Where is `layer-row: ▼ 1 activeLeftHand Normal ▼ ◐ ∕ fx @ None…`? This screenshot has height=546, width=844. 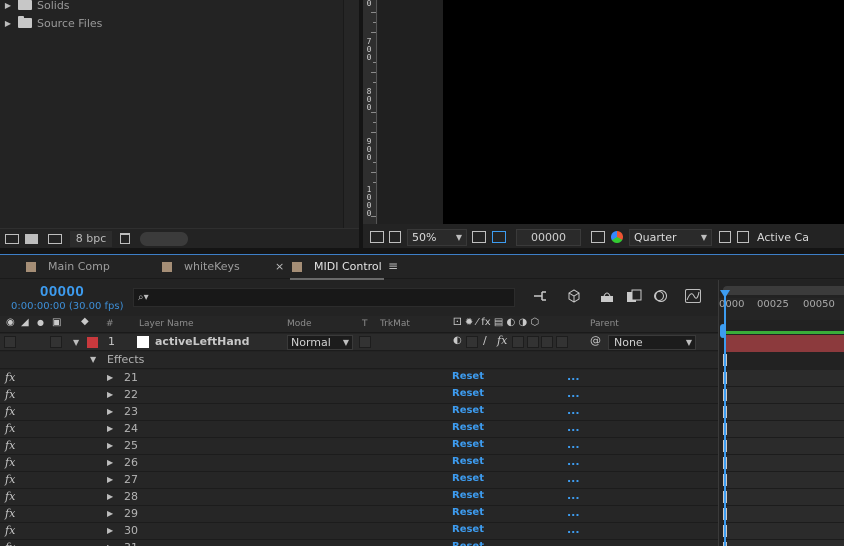 layer-row: ▼ 1 activeLeftHand Normal ▼ ◐ ∕ fx @ None… is located at coordinates (359, 342).